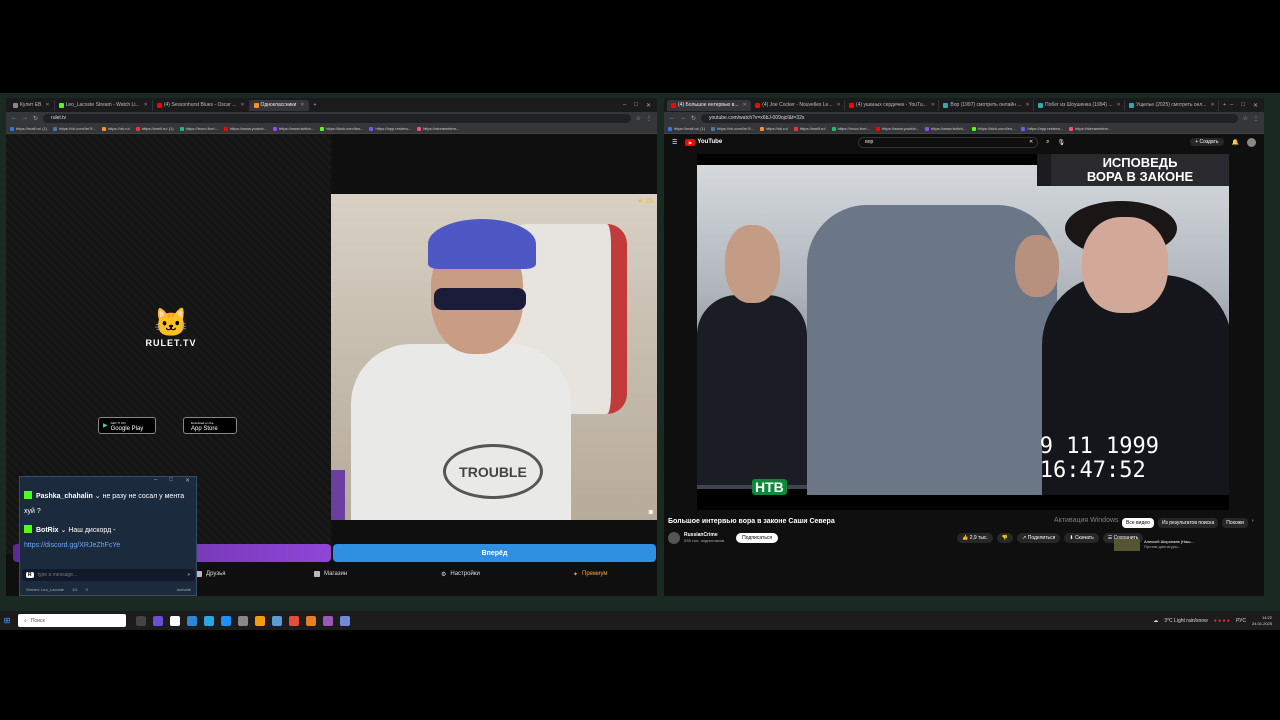  Describe the element at coordinates (1062, 142) in the screenshot. I see `mic-icon: 🎙` at that location.